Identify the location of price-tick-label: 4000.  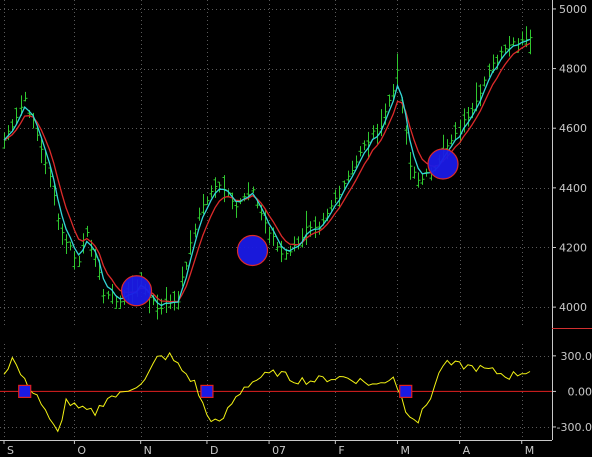
(573, 307).